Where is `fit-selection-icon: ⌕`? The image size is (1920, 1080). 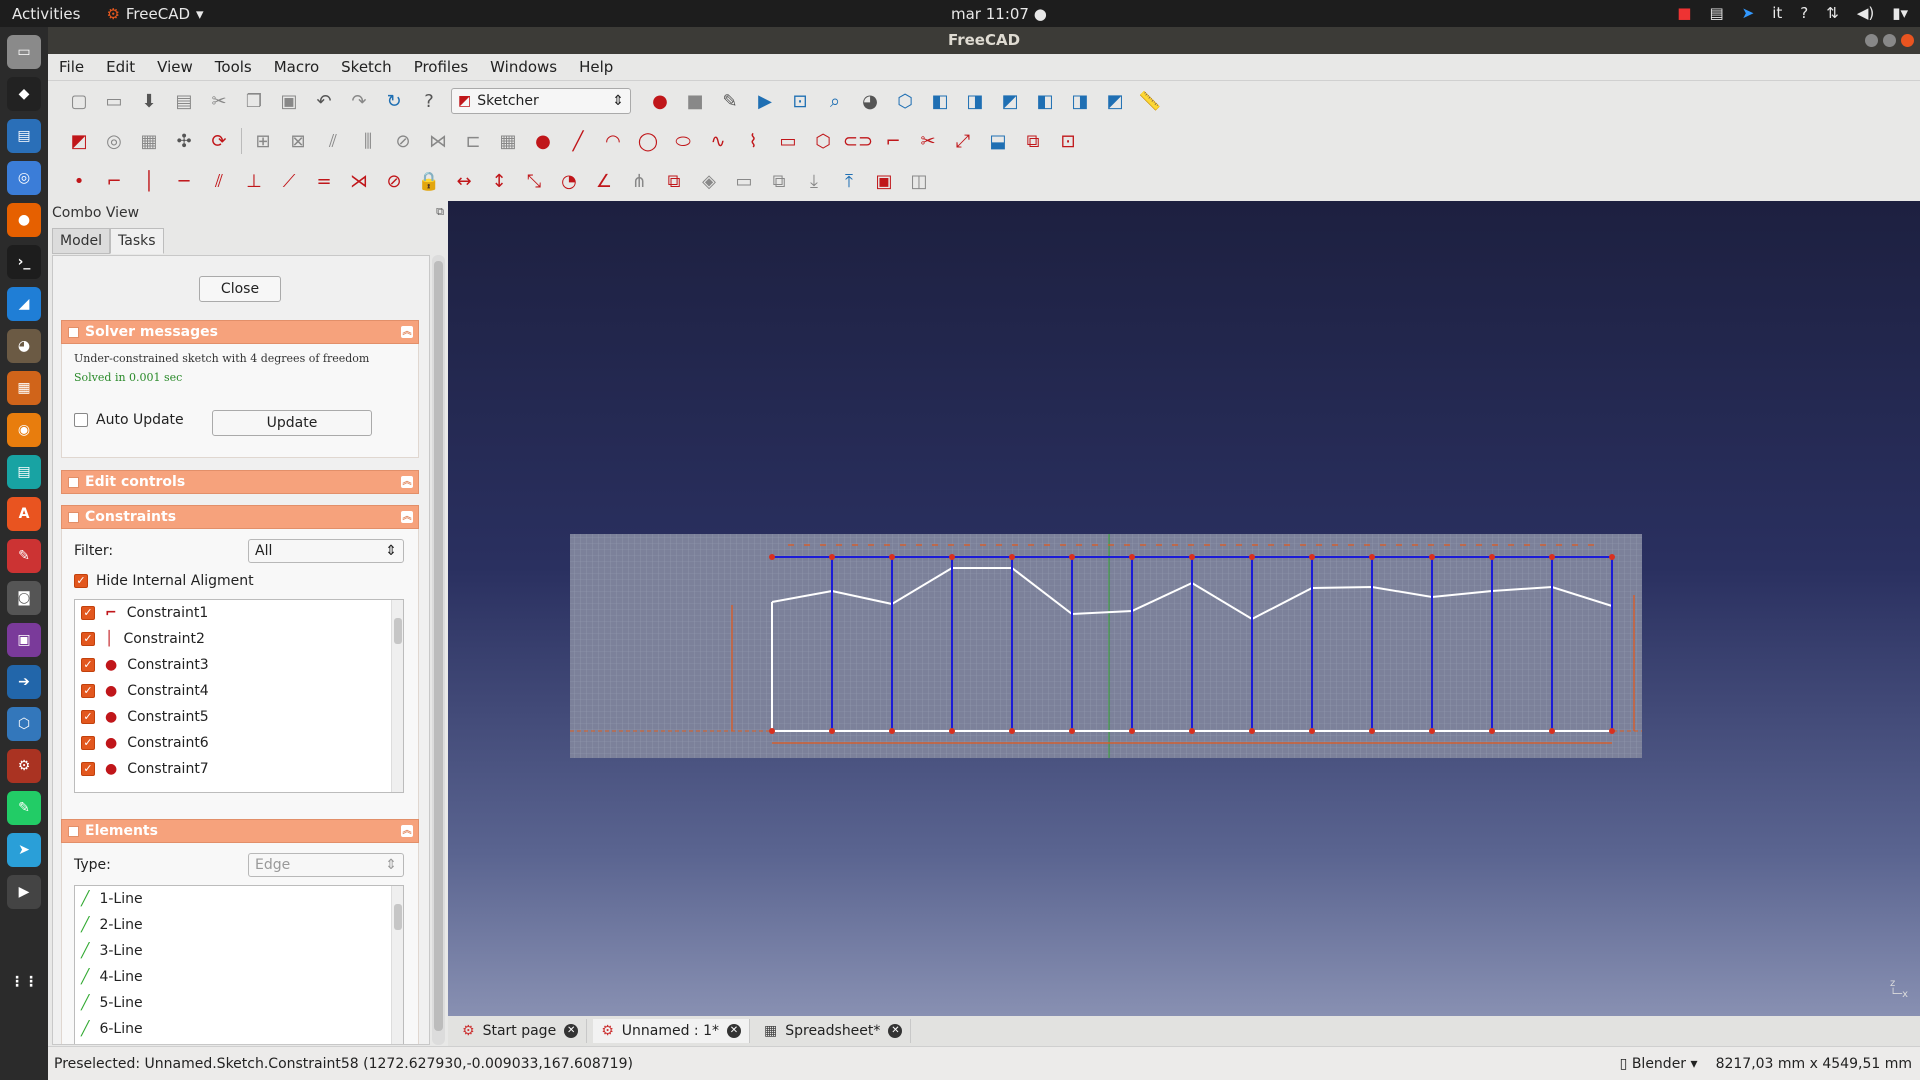 fit-selection-icon: ⌕ is located at coordinates (835, 101).